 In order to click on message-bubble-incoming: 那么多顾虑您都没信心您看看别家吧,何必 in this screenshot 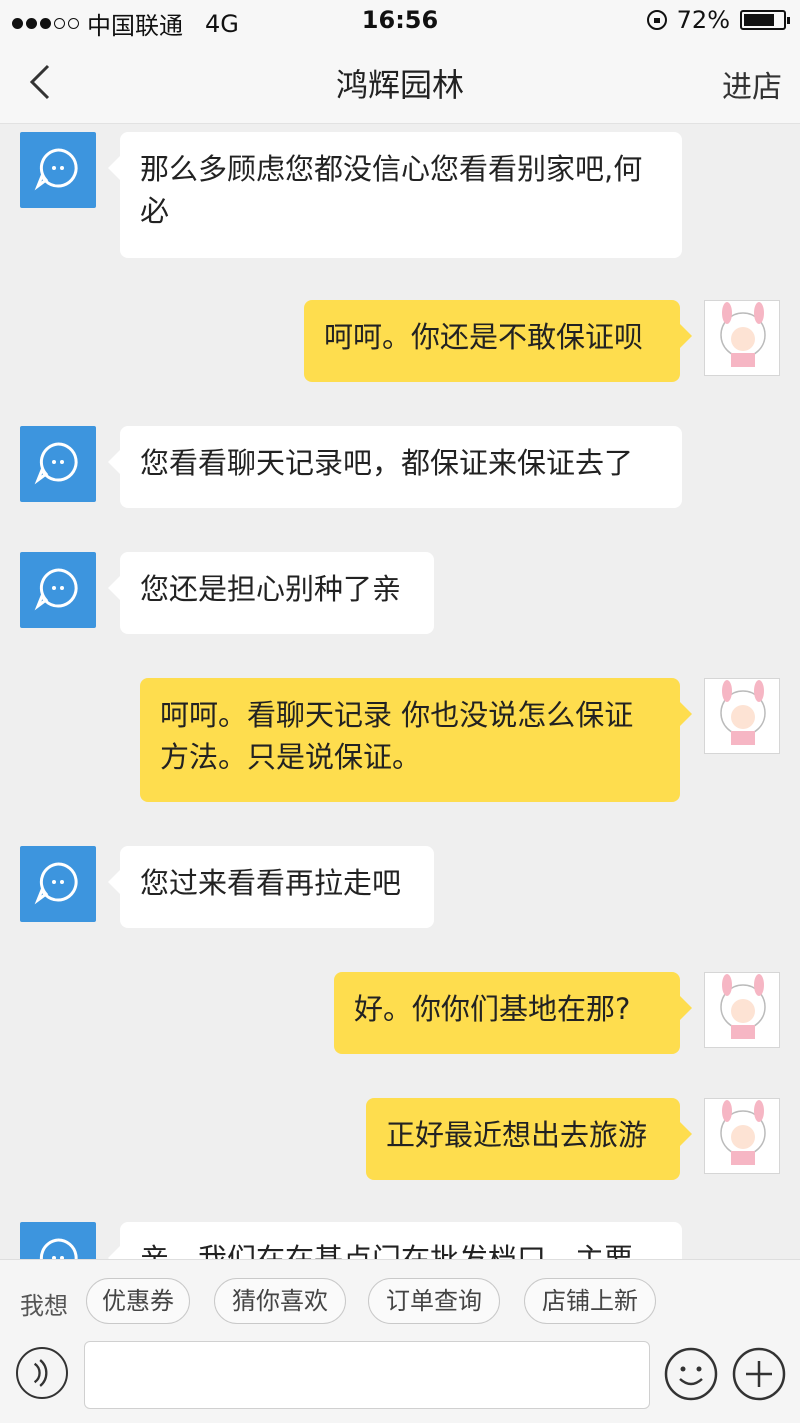, I will do `click(395, 195)`.